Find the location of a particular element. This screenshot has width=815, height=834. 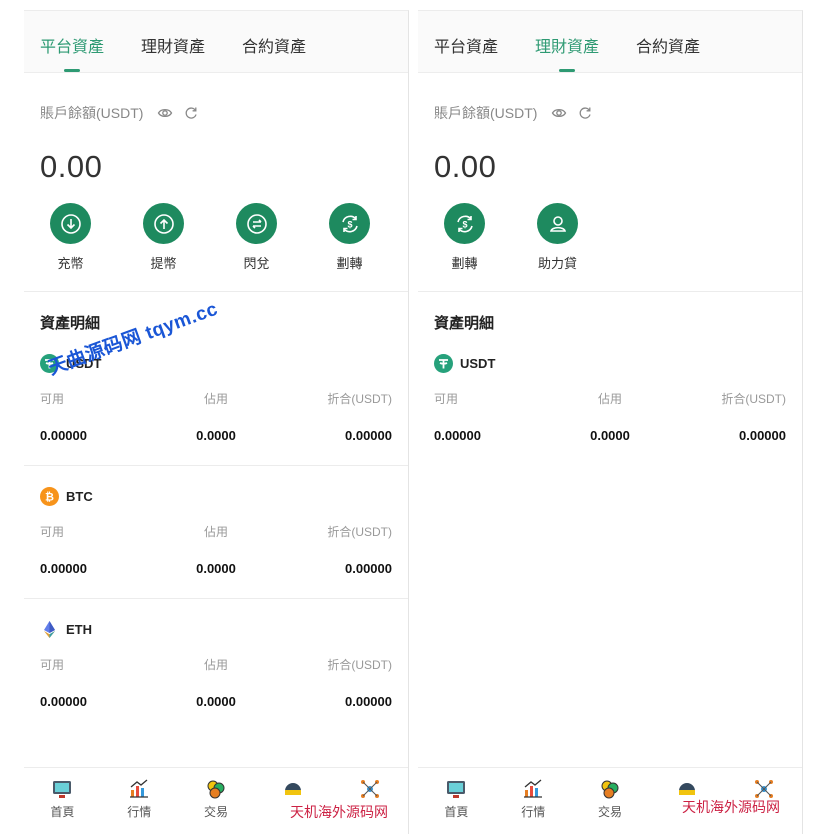

network-icon is located at coordinates (369, 789).